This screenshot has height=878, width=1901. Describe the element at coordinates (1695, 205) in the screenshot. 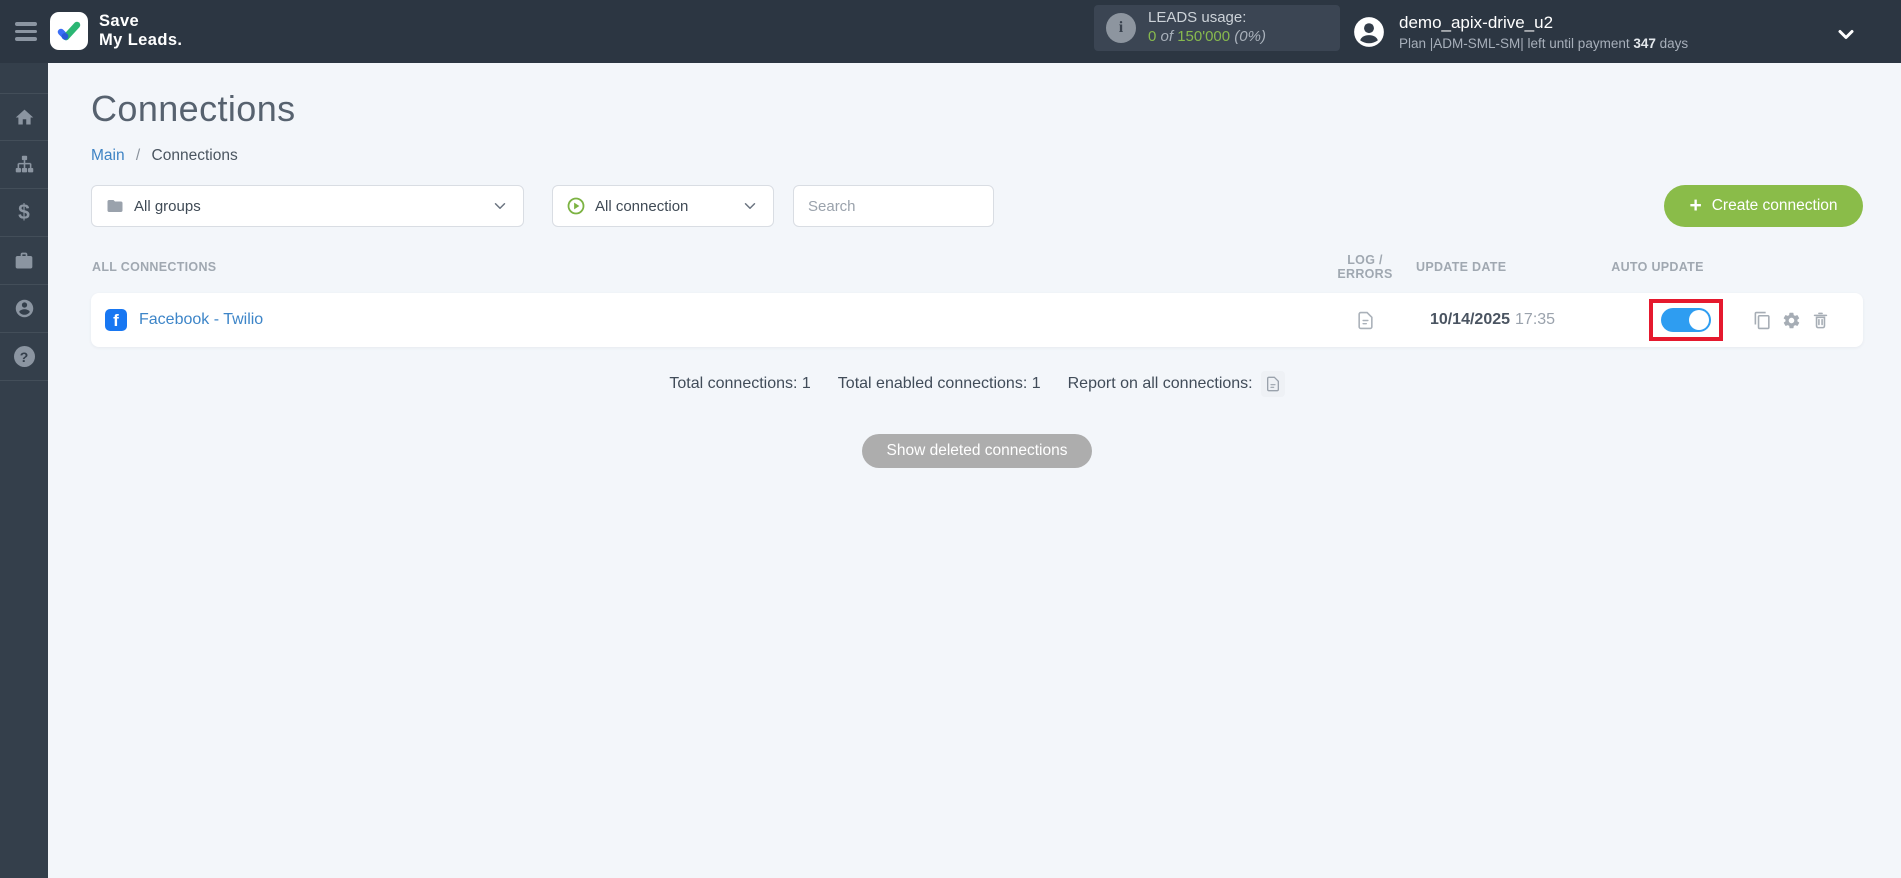

I see `plus-icon: +` at that location.